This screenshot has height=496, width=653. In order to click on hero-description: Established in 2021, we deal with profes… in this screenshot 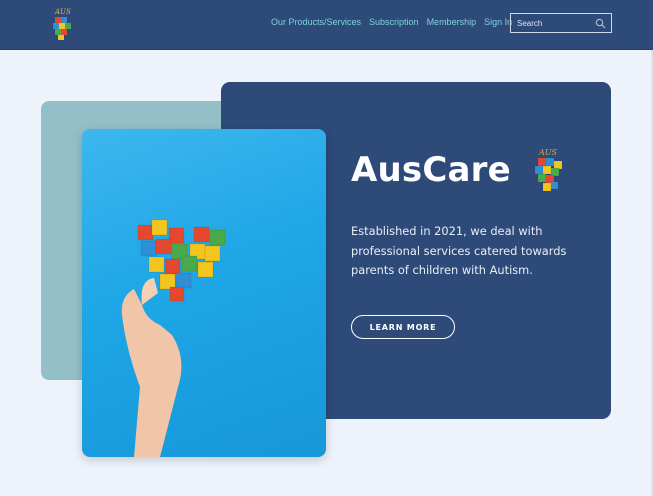, I will do `click(459, 250)`.